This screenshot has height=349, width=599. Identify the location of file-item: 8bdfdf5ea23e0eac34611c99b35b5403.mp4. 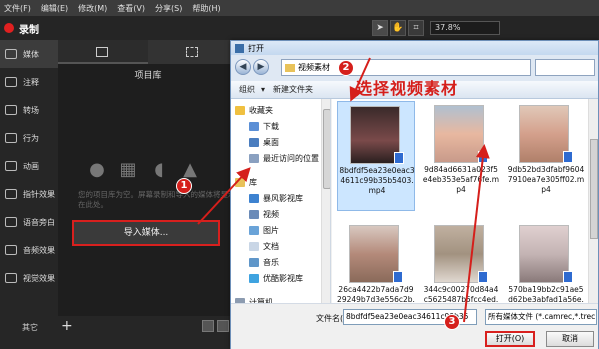
(376, 156).